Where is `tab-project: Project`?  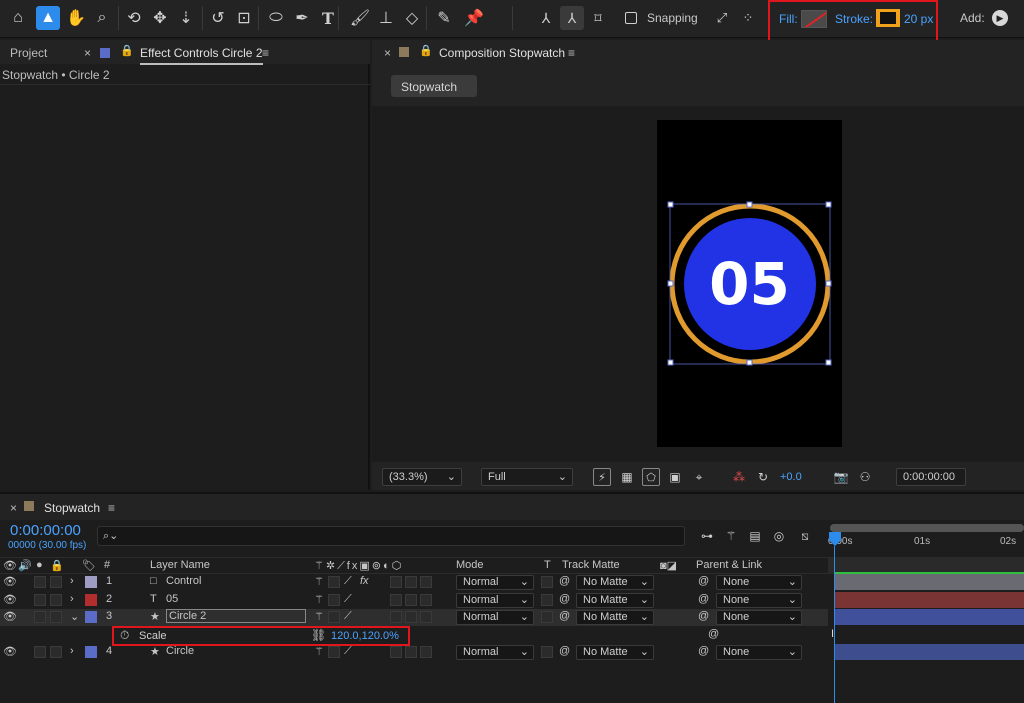
tab-project: Project is located at coordinates (28, 53).